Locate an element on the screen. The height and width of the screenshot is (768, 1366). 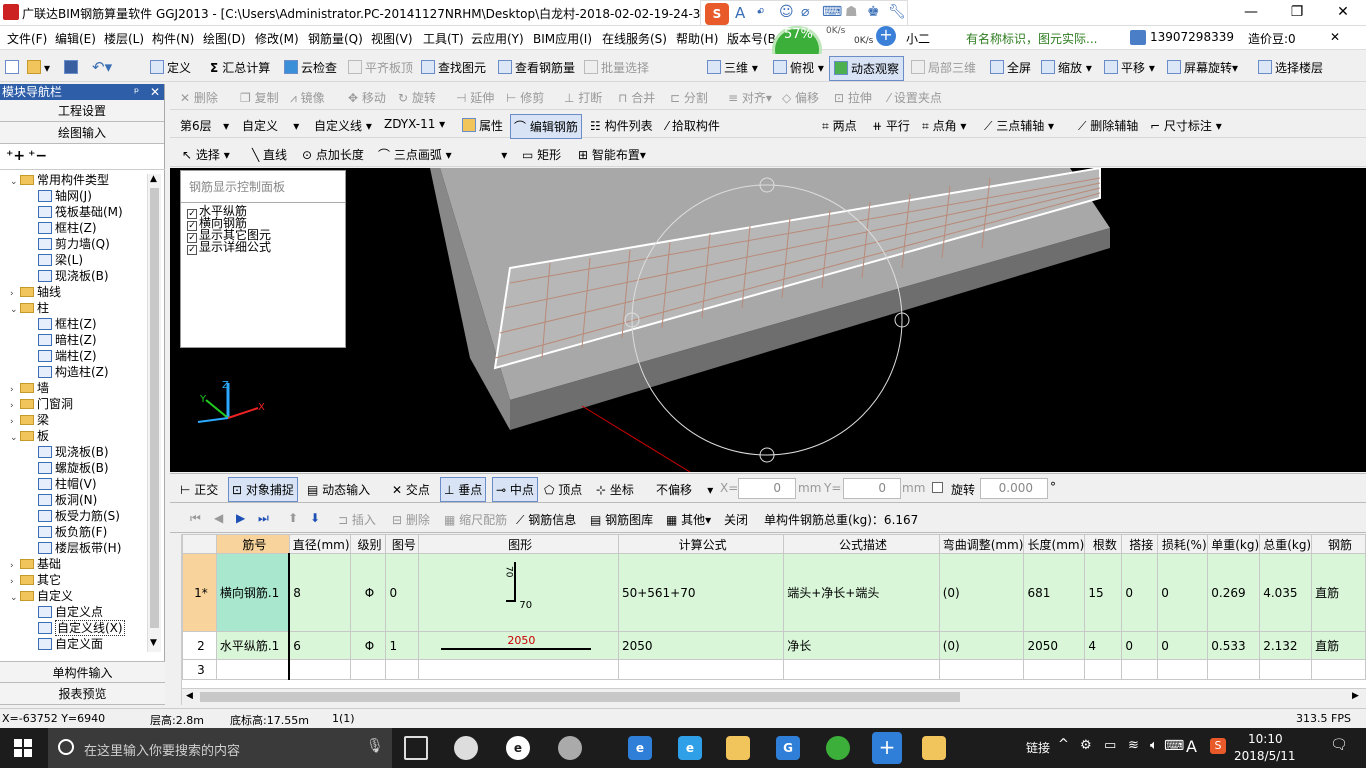
select-button: ↖ 选择 ▾ is located at coordinates (206, 154).